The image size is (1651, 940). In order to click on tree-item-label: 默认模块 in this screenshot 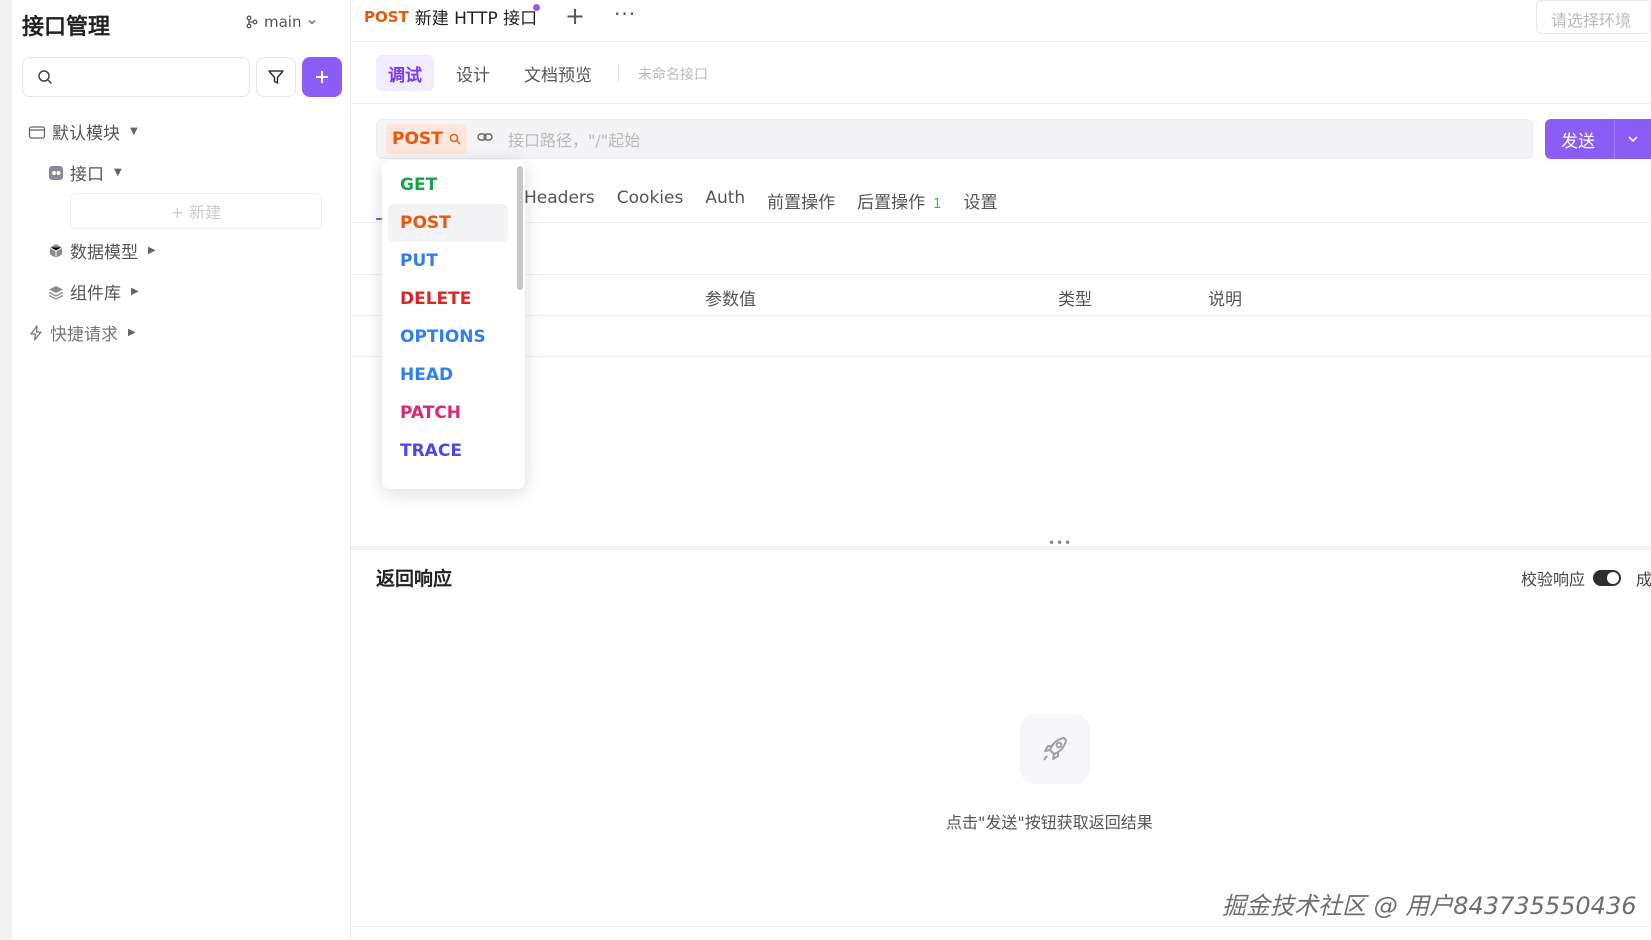, I will do `click(86, 134)`.